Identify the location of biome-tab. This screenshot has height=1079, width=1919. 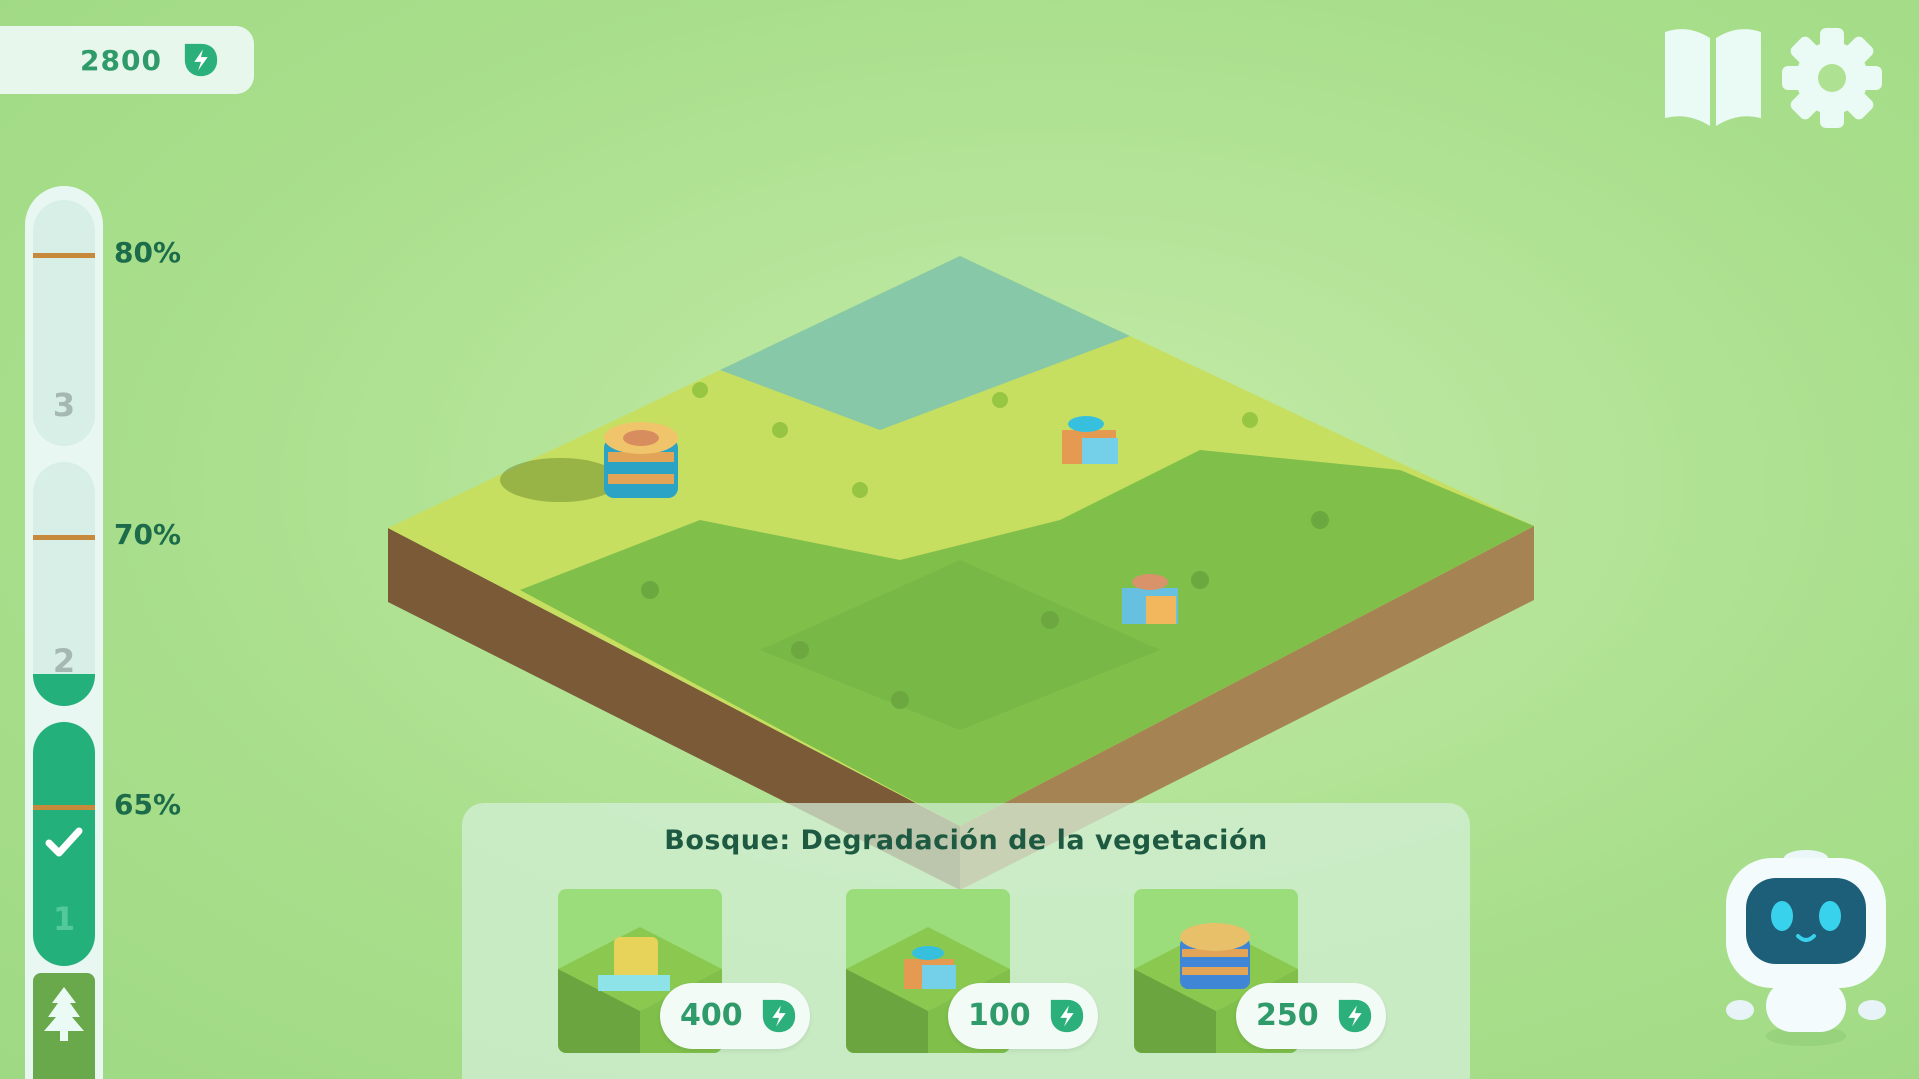
(64, 1026).